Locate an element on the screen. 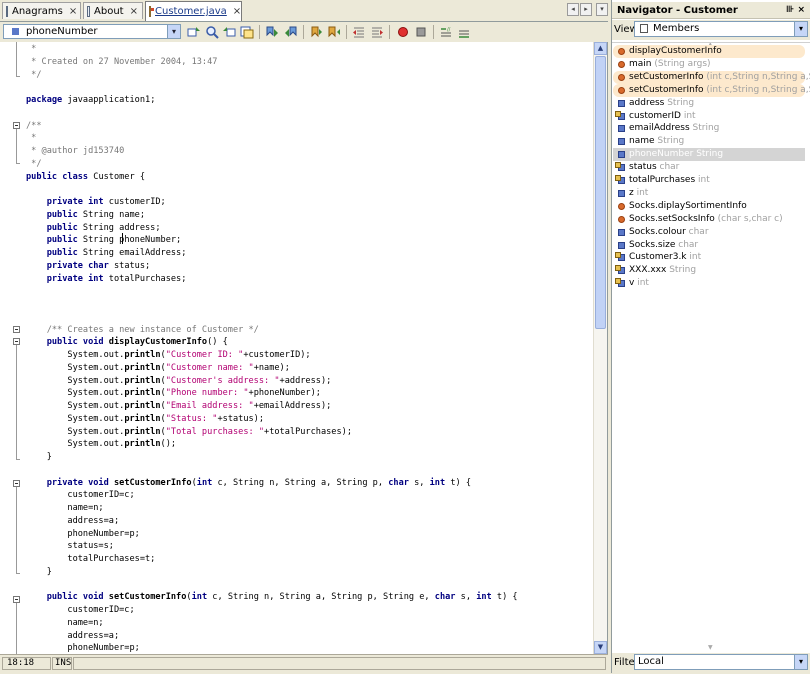 The image size is (810, 674). code-token: phoneNumber=p; is located at coordinates (83, 648).